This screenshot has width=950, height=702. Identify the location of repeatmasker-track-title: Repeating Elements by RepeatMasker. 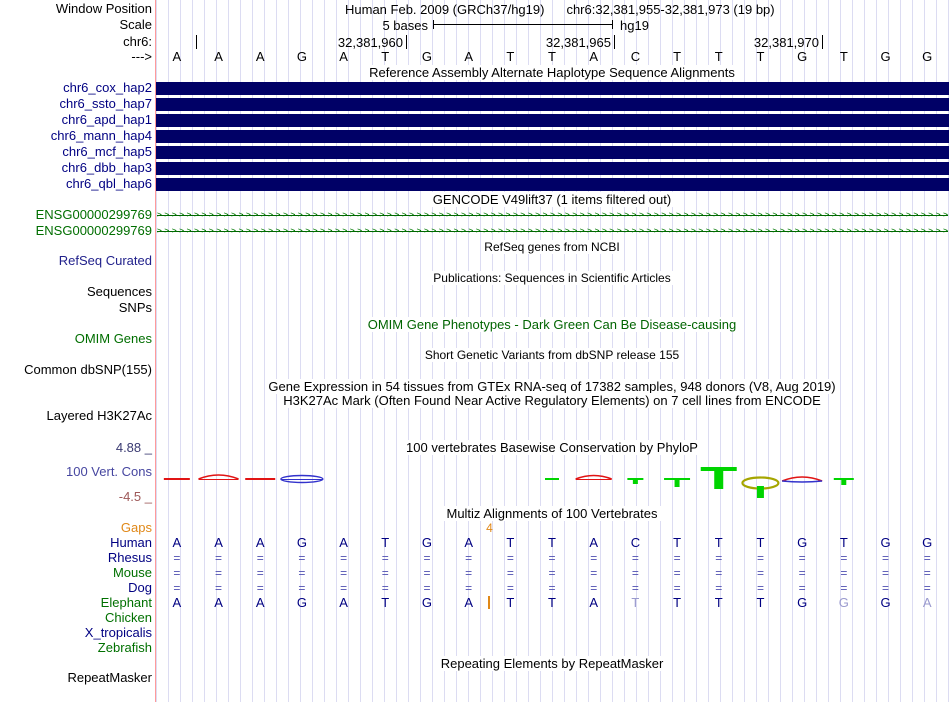
(552, 663).